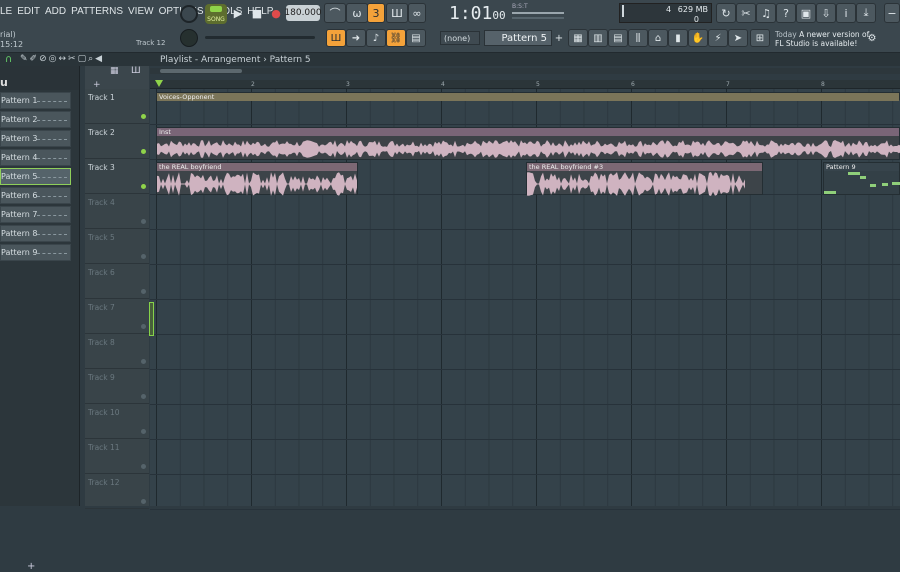  I want to click on snap-select: (none), so click(460, 38).